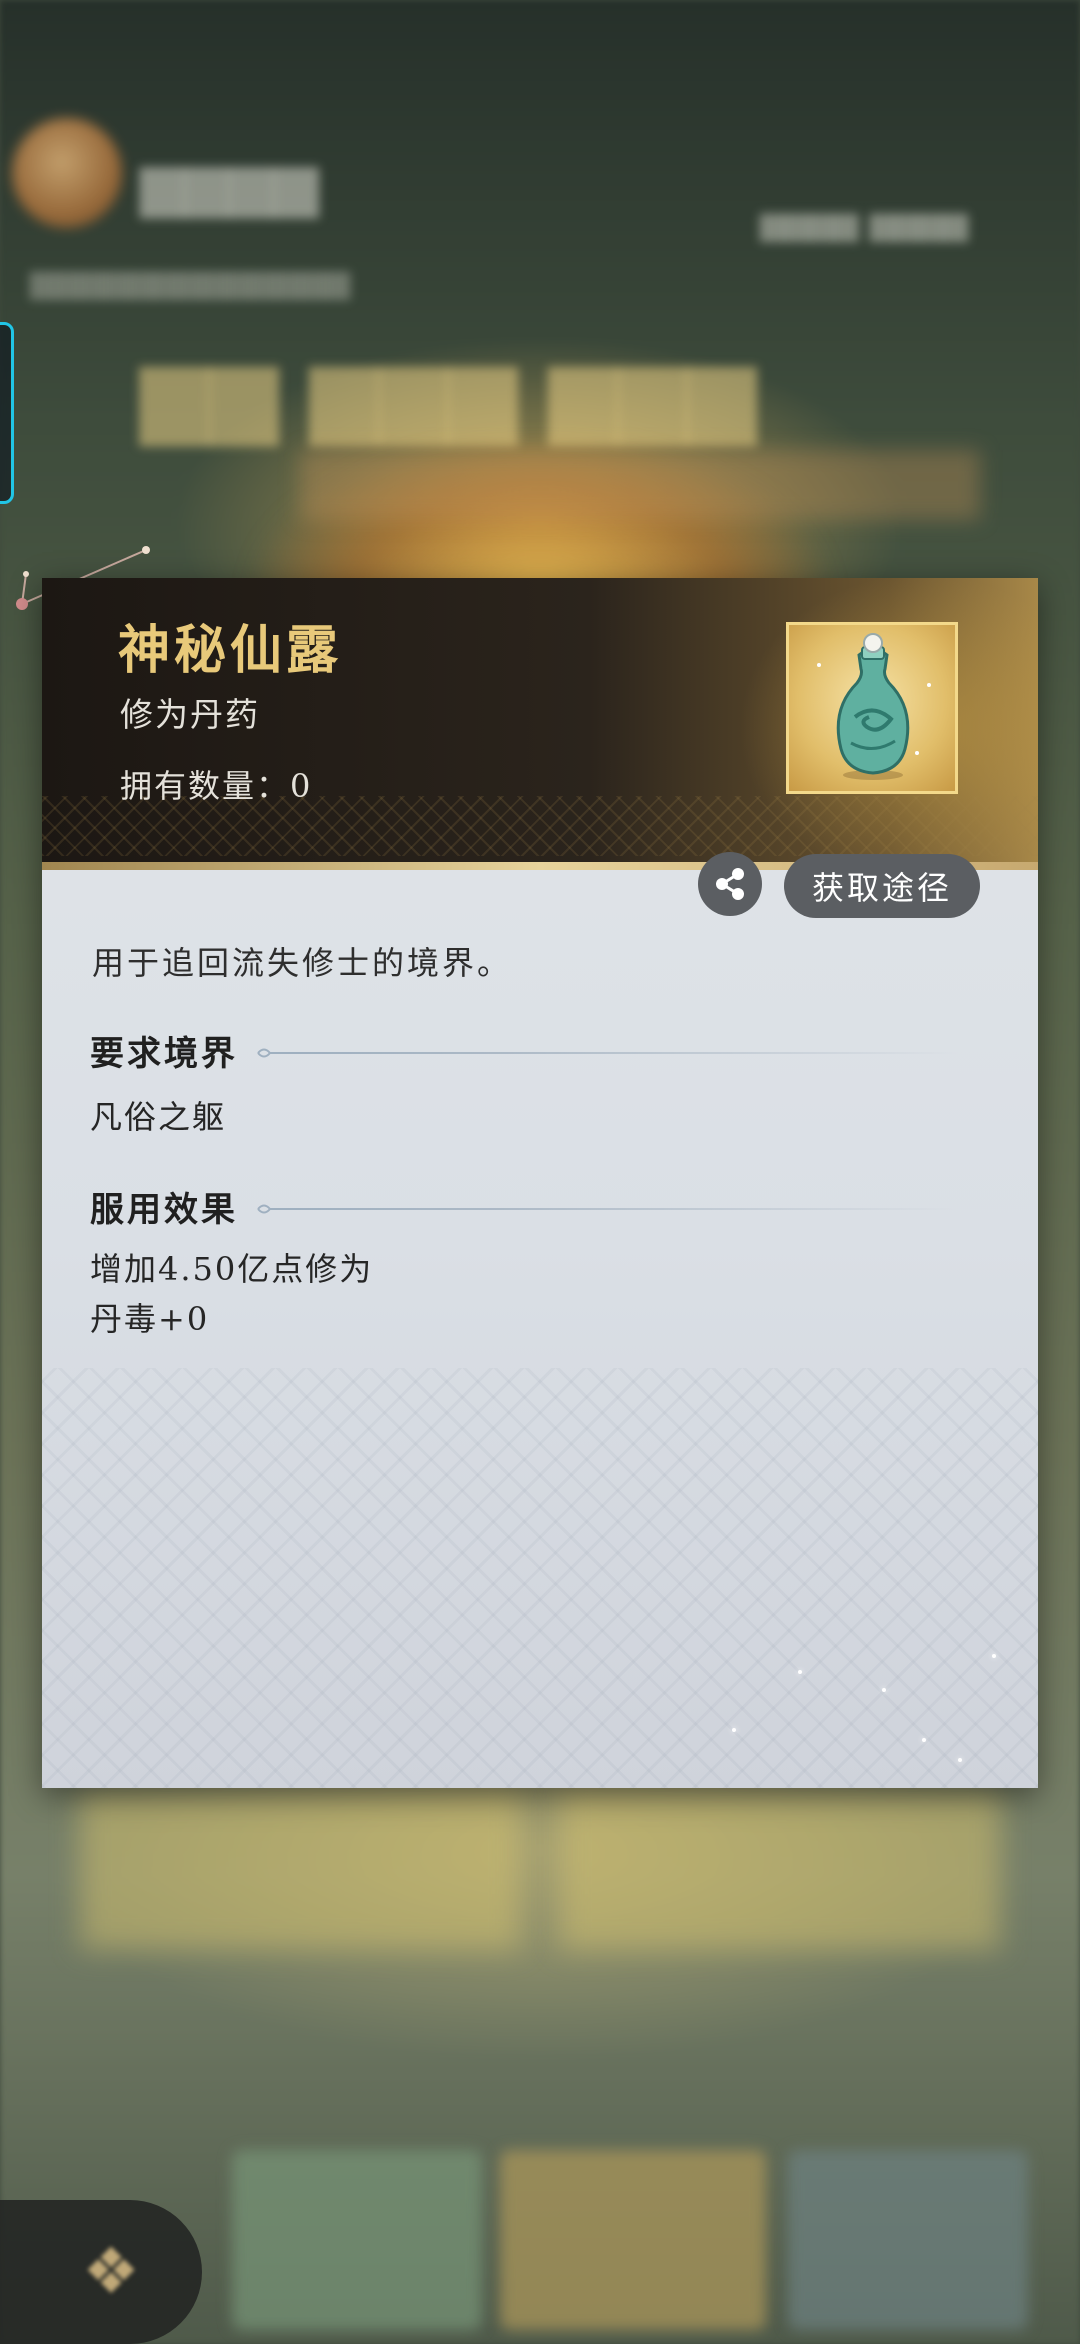 The width and height of the screenshot is (1080, 2344). I want to click on share-button, so click(730, 884).